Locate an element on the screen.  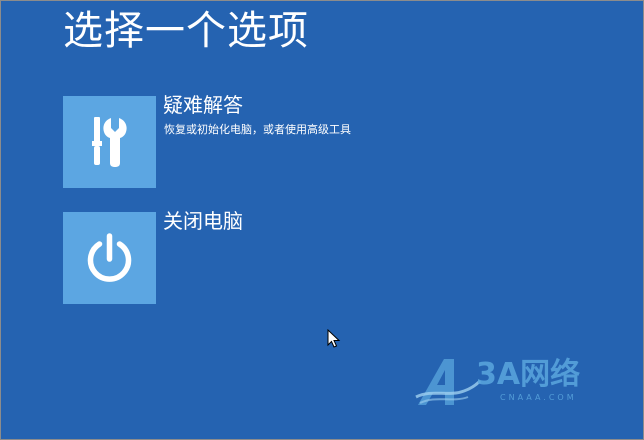
power-icon is located at coordinates (109, 257).